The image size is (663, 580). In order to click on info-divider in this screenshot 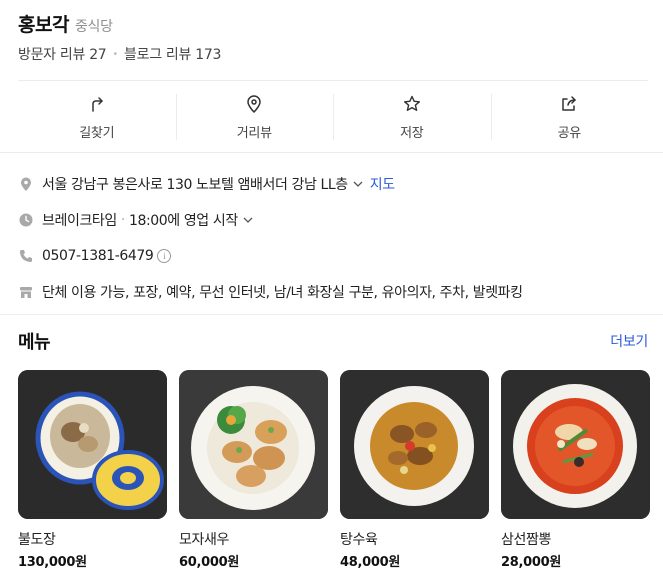, I will do `click(331, 314)`.